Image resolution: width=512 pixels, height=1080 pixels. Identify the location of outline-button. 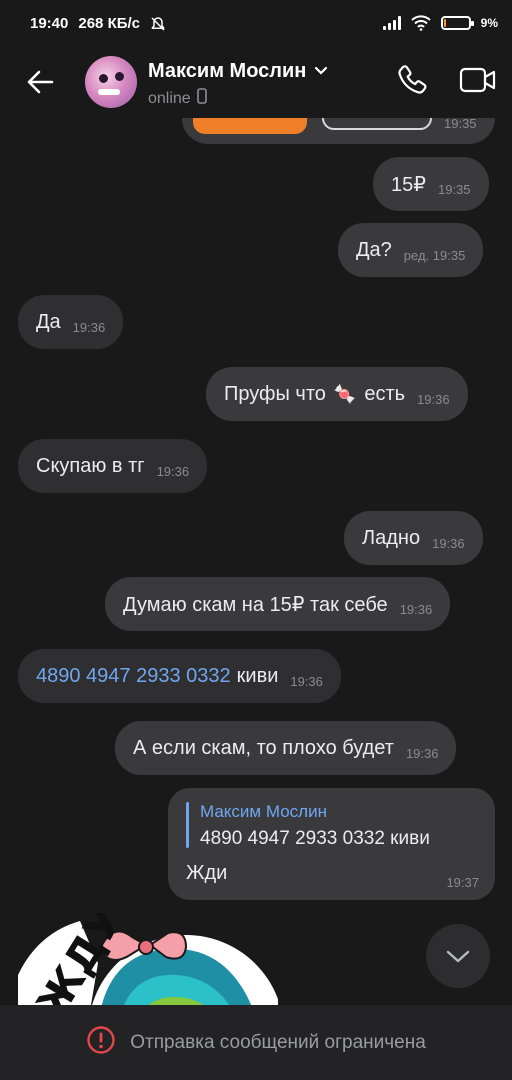
(377, 124).